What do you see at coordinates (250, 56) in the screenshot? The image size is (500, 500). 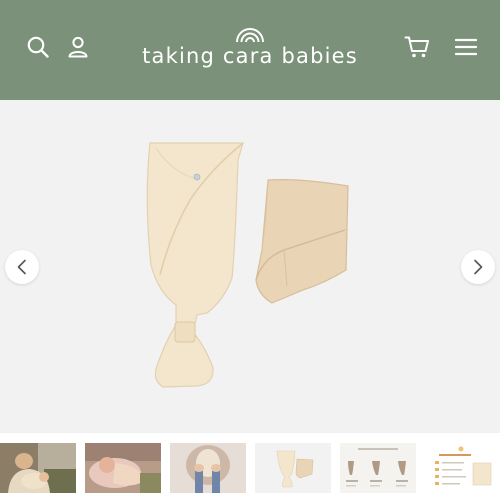 I see `brand-name: taking cara babies` at bounding box center [250, 56].